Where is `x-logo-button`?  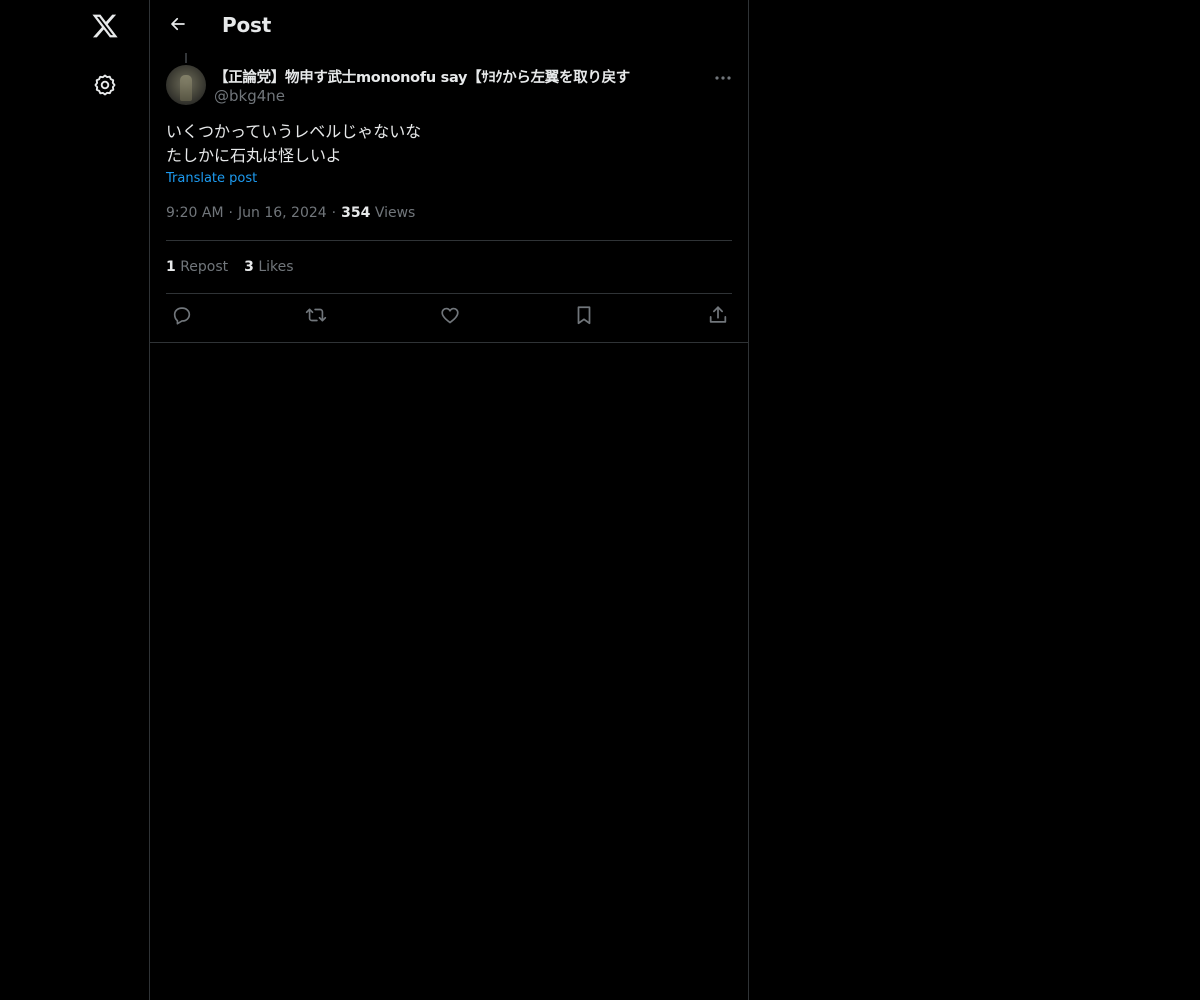
x-logo-button is located at coordinates (105, 28).